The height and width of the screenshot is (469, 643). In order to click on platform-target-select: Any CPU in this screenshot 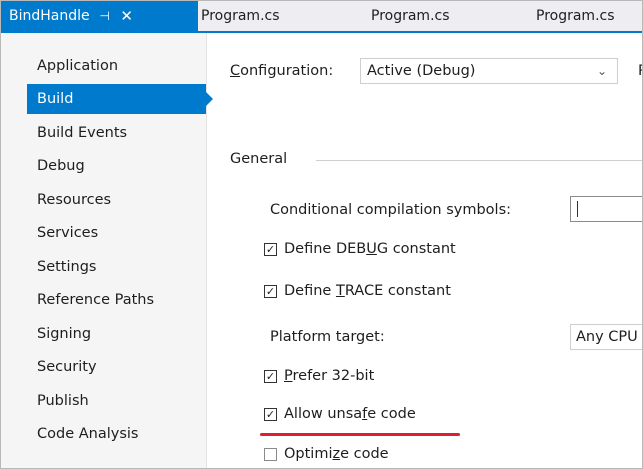, I will do `click(606, 337)`.